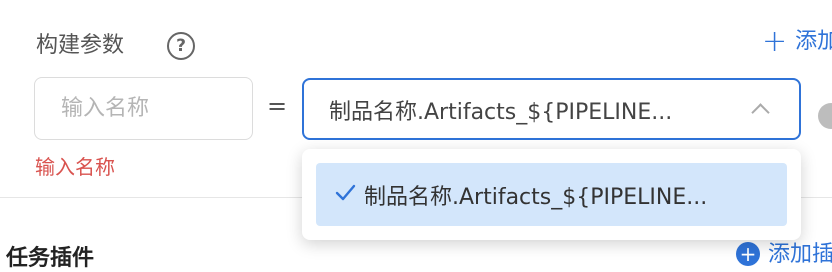  What do you see at coordinates (50, 258) in the screenshot?
I see `task-plugins-label: 任务插件` at bounding box center [50, 258].